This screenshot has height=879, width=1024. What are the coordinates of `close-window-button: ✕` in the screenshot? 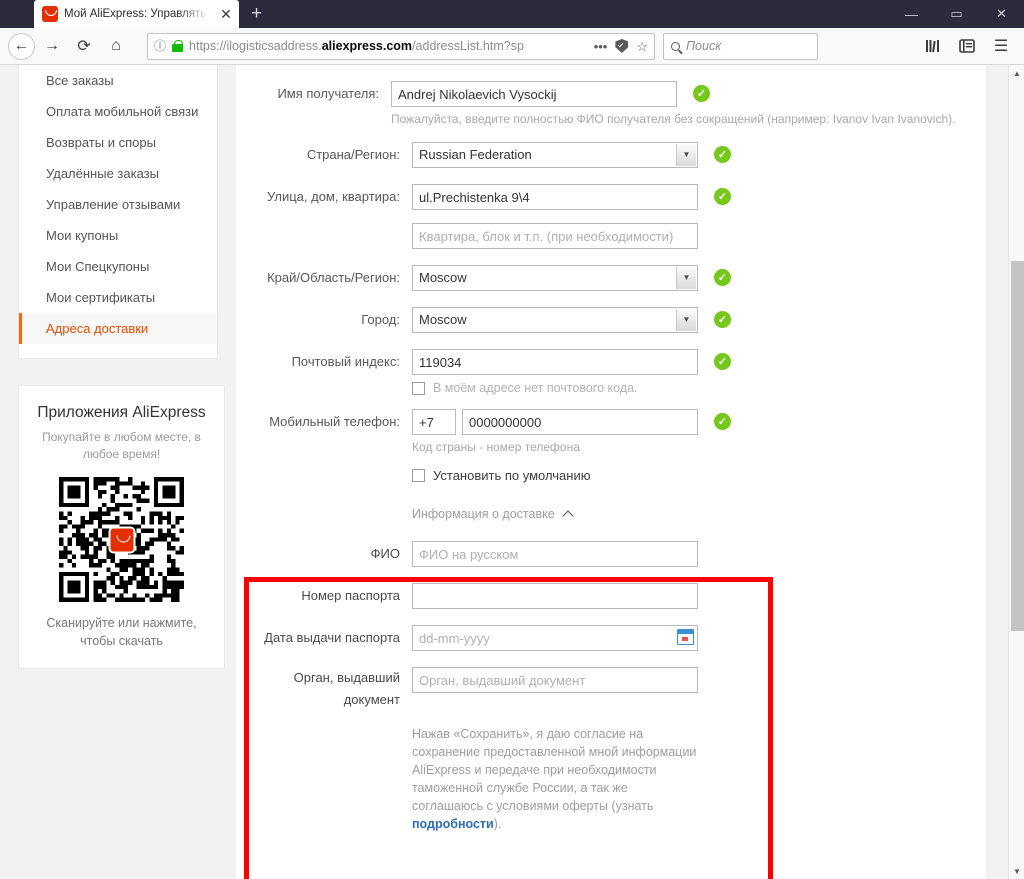 It's located at (1001, 14).